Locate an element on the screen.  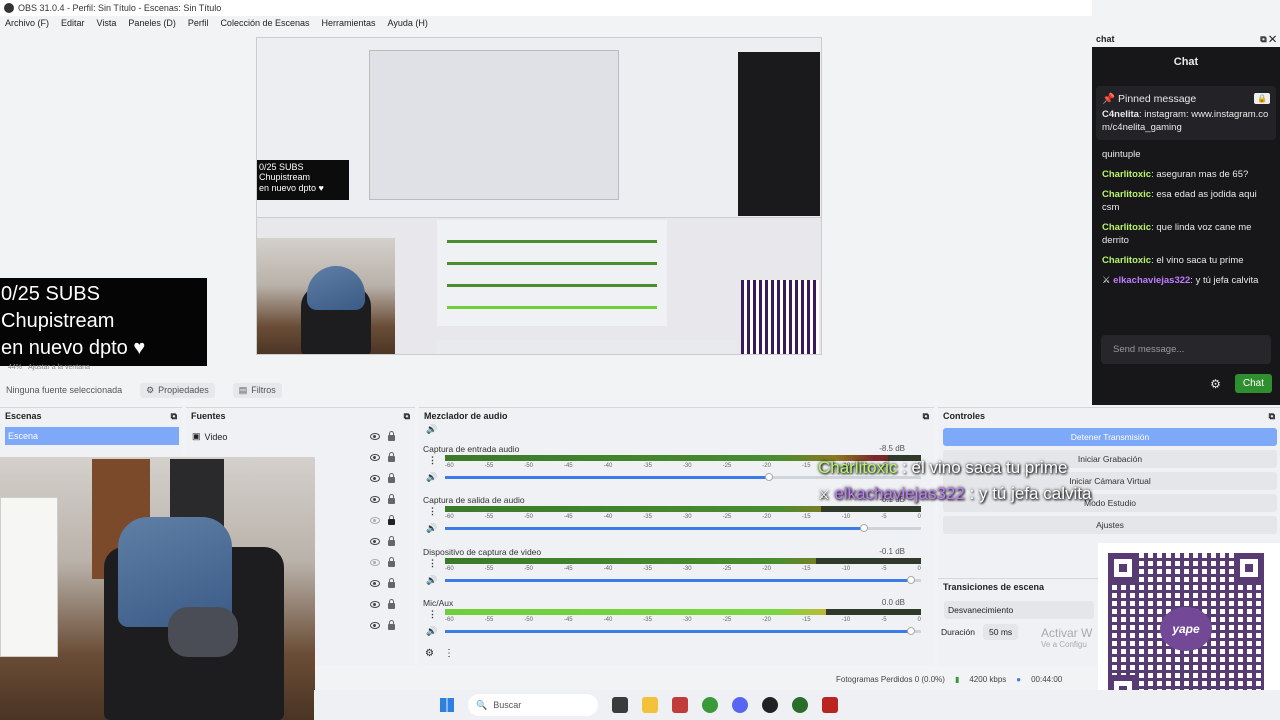
mixer-settings-gear-icon: ⚙ is located at coordinates (429, 653).